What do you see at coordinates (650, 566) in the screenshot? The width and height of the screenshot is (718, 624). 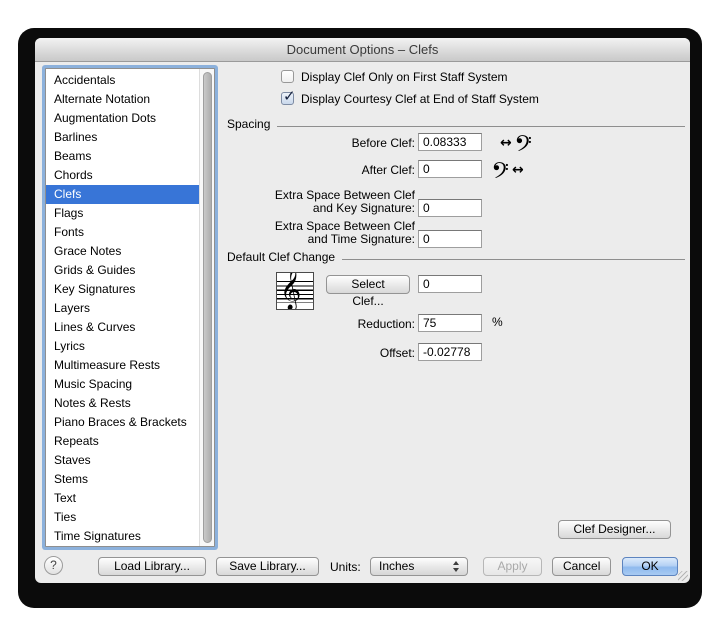 I see `ok-button: OK` at bounding box center [650, 566].